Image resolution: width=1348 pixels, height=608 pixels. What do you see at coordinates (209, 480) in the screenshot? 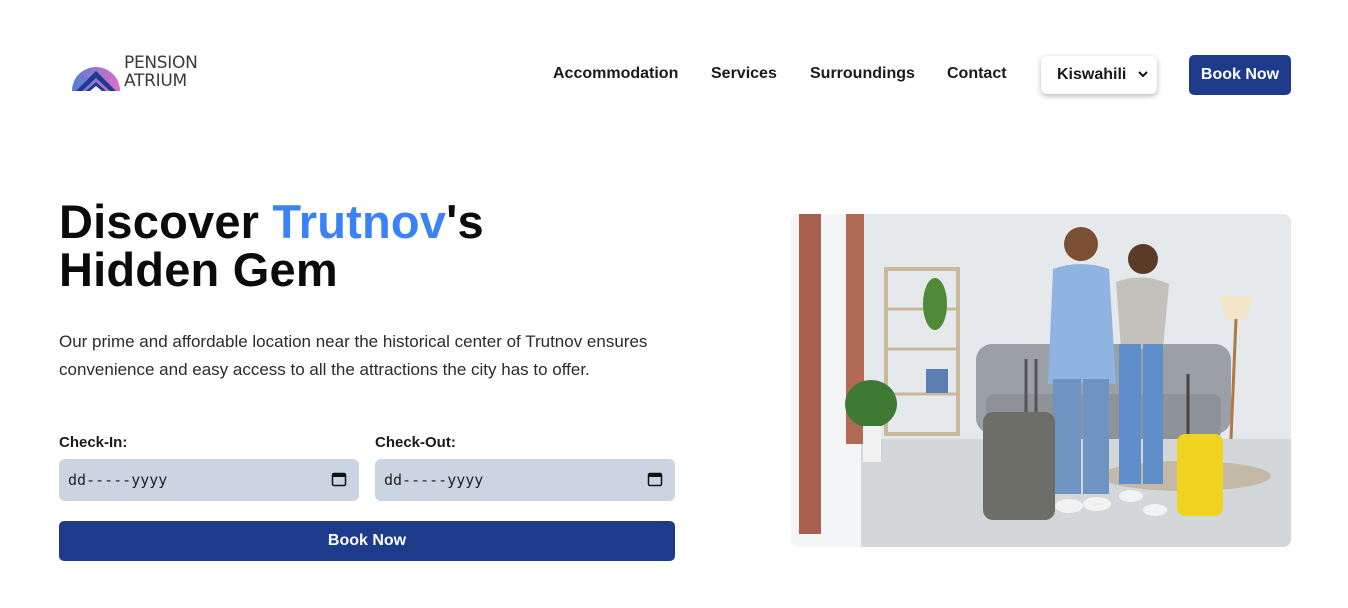
I see `checkin-date-input: dd-----yyyy` at bounding box center [209, 480].